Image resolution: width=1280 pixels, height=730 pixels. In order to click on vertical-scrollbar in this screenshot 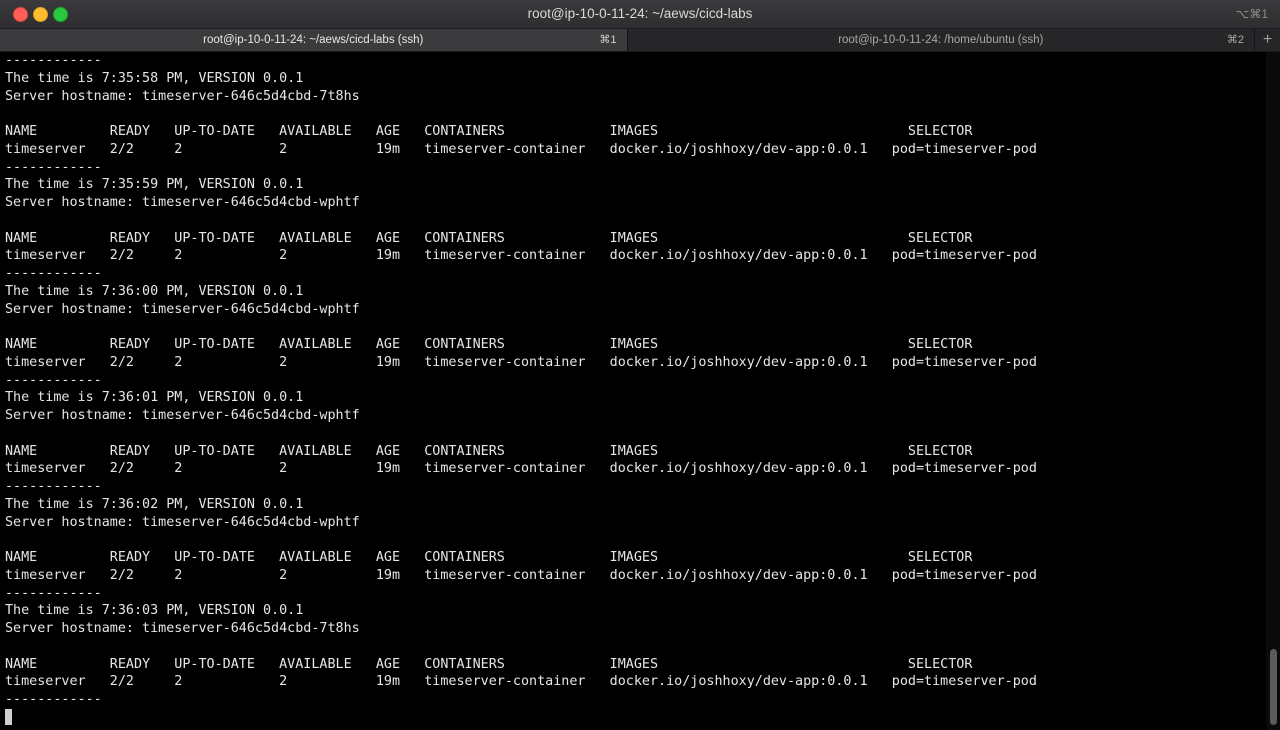, I will do `click(1273, 391)`.